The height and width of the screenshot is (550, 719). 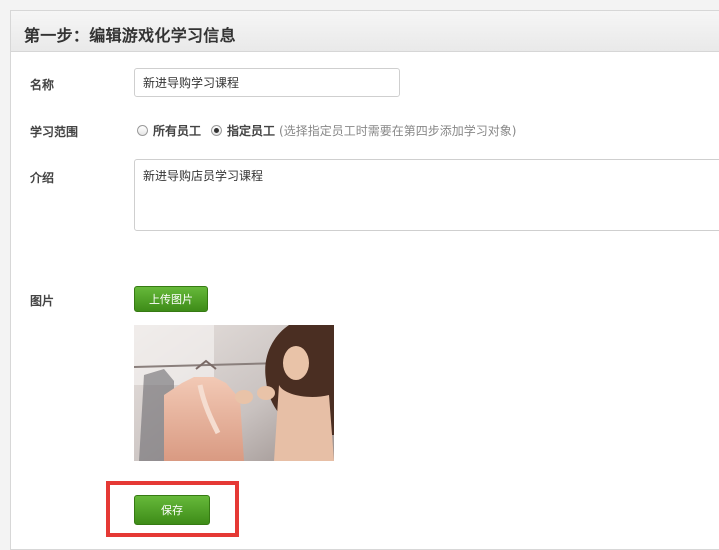 I want to click on image-label: 图片, so click(x=42, y=301).